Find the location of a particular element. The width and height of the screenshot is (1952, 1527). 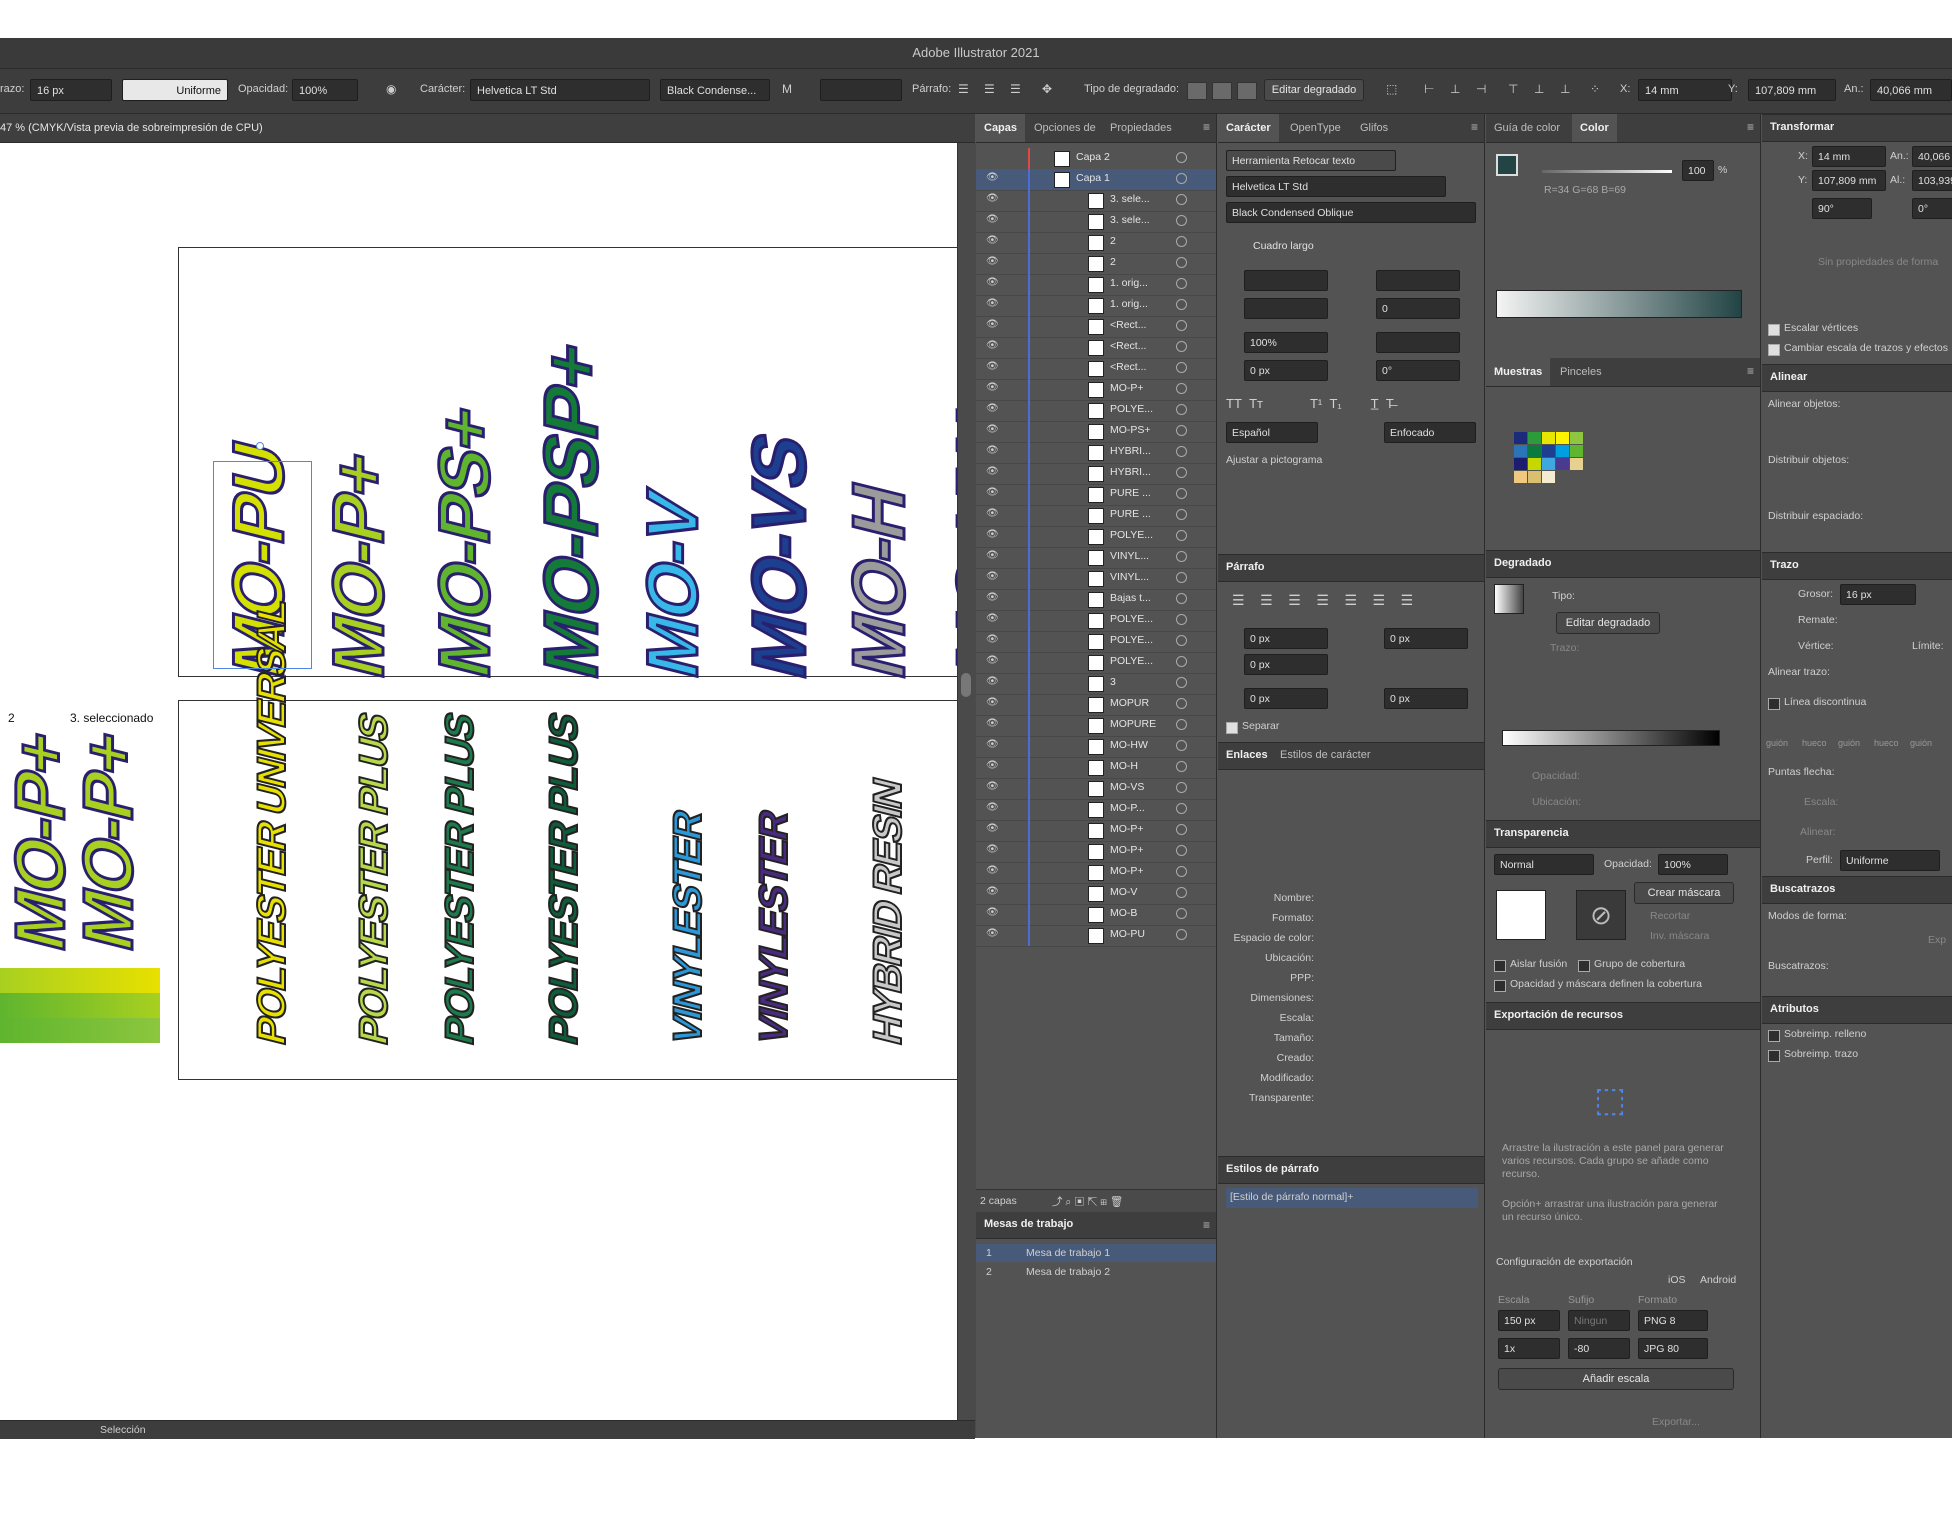

panel-menu-icon: ≡ is located at coordinates (1206, 127).